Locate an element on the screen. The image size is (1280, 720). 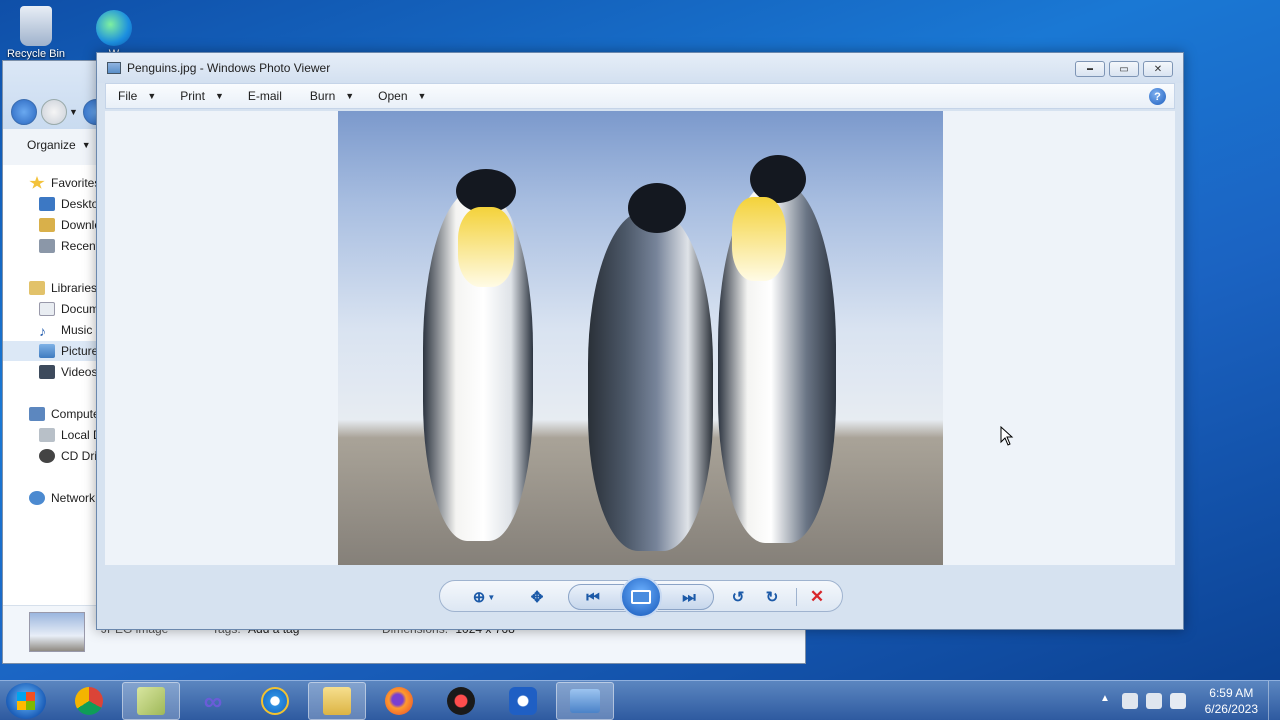
taskbar-photo-viewer is located at coordinates (585, 701).